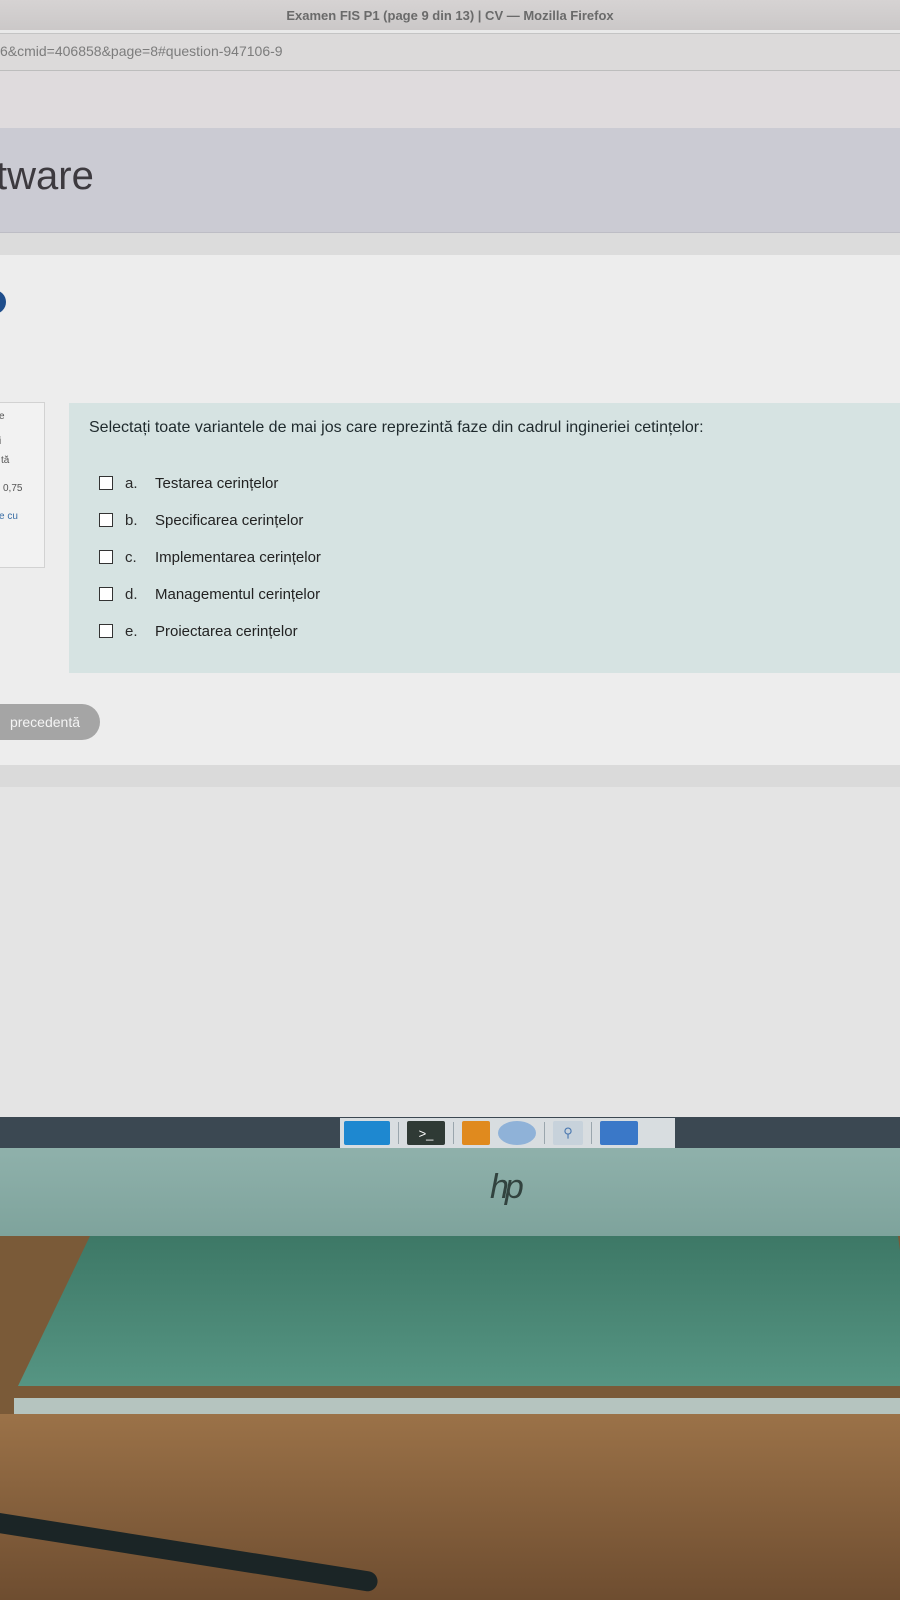  I want to click on question-info-panel: e i tă 0,75 e cu, so click(22, 485).